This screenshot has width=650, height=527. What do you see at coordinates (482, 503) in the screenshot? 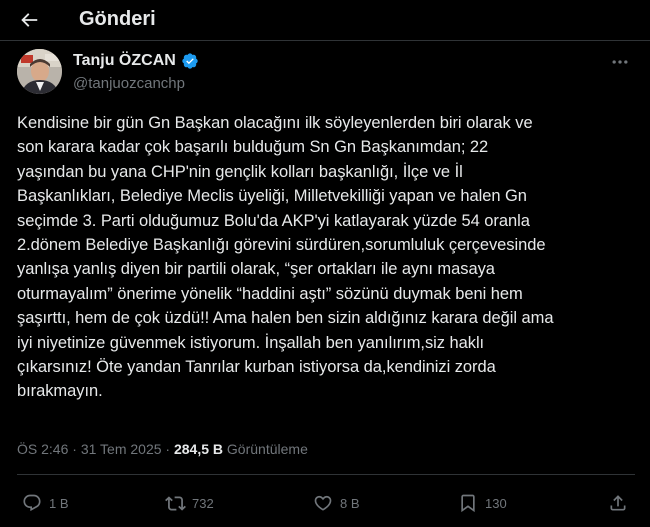
I see `bookmark-button: 130` at bounding box center [482, 503].